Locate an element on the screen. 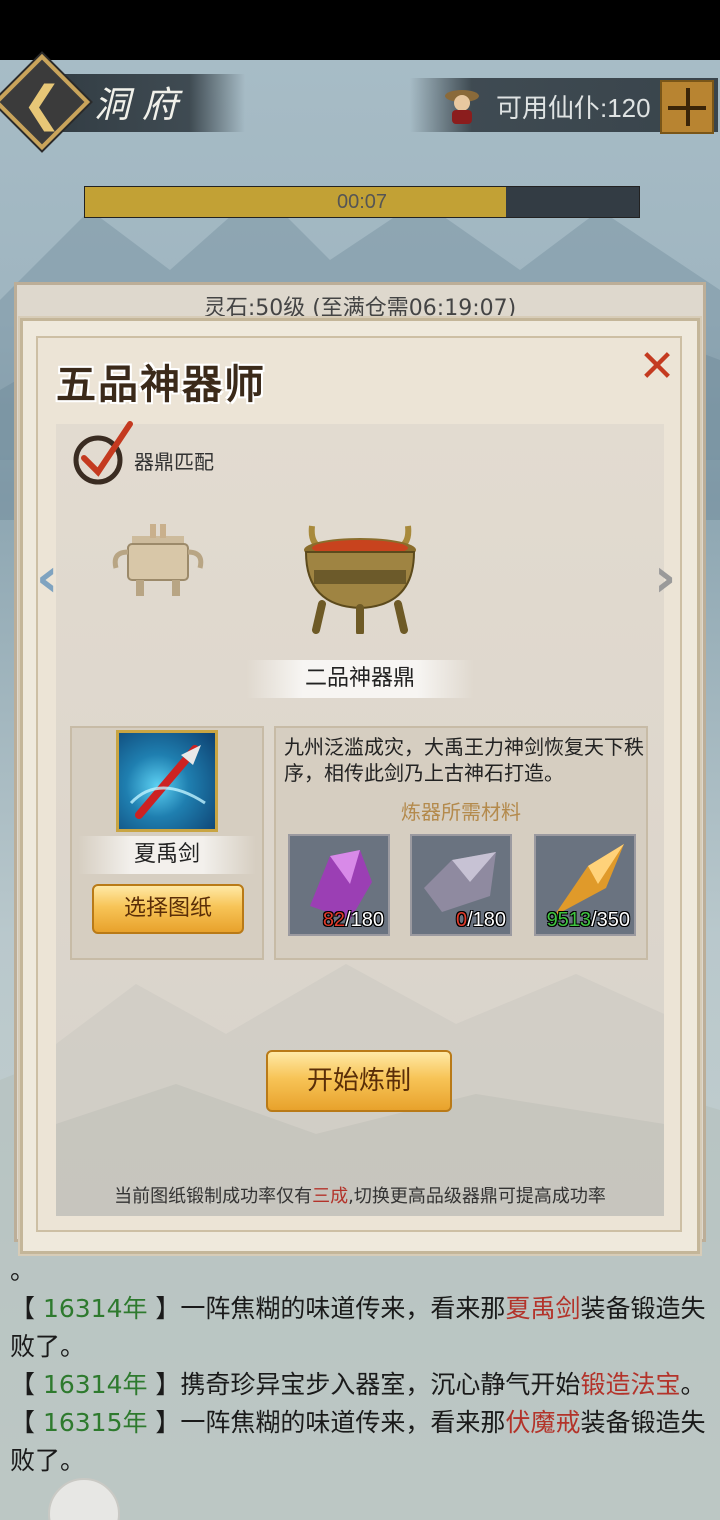 Image resolution: width=720 pixels, height=1520 pixels. hint-prefix: 当前图纸锻制成功率仅有 is located at coordinates (213, 1196).